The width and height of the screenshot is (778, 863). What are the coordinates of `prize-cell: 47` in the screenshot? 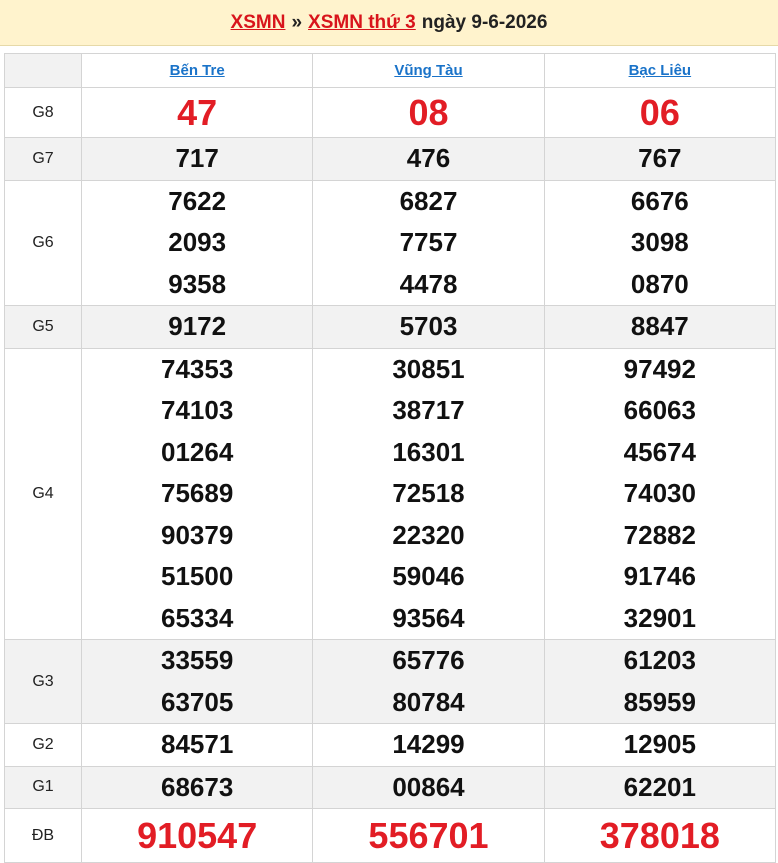 It's located at (197, 112).